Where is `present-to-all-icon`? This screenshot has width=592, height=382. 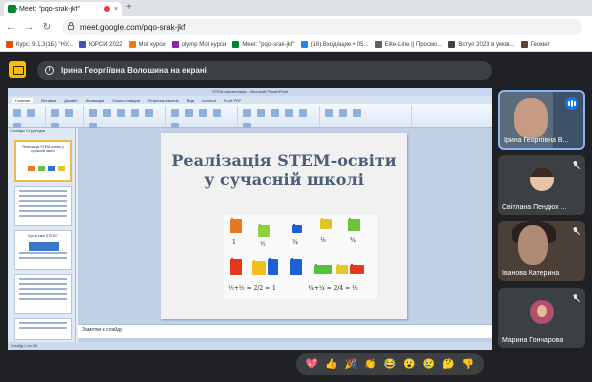
present-to-all-icon is located at coordinates (17, 69).